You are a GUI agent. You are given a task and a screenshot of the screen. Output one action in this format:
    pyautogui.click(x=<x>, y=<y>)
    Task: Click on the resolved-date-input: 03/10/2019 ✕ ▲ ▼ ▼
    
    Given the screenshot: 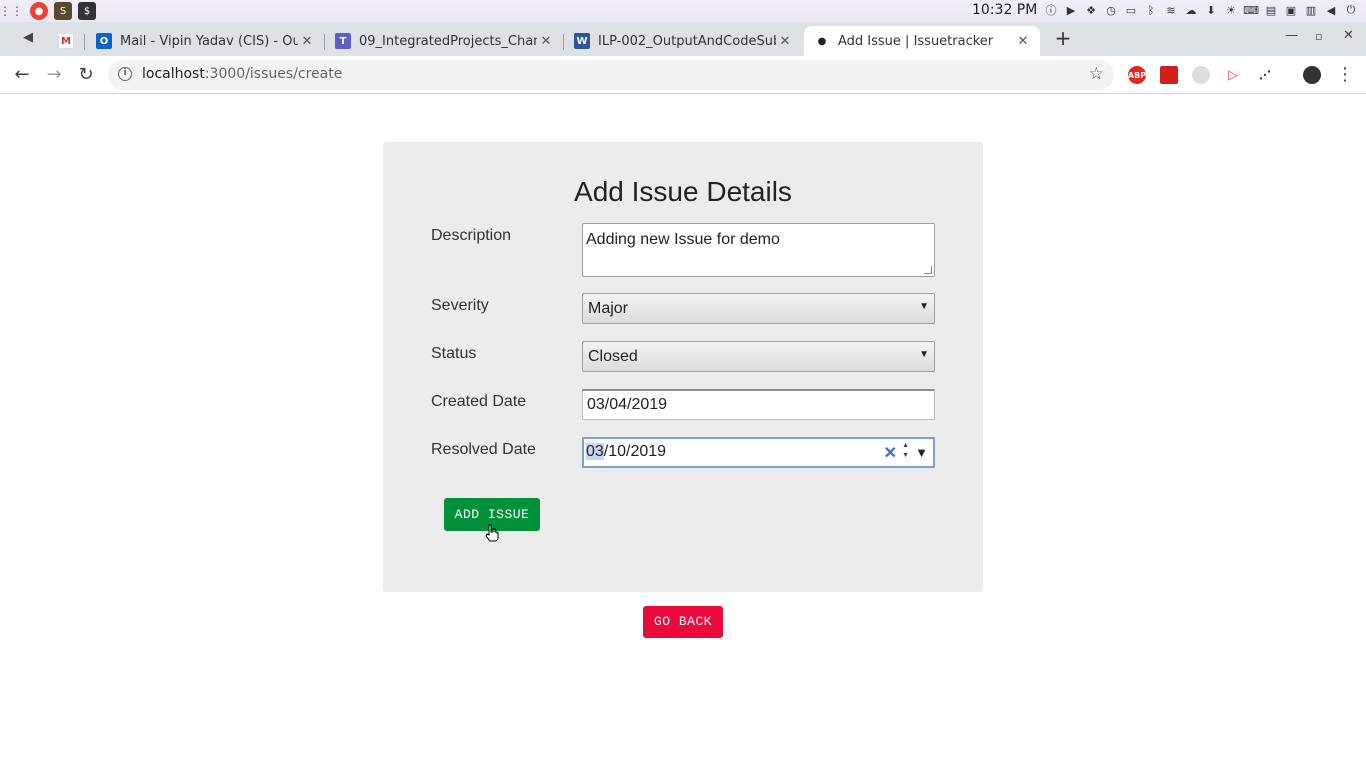 What is the action you would take?
    pyautogui.click(x=758, y=452)
    